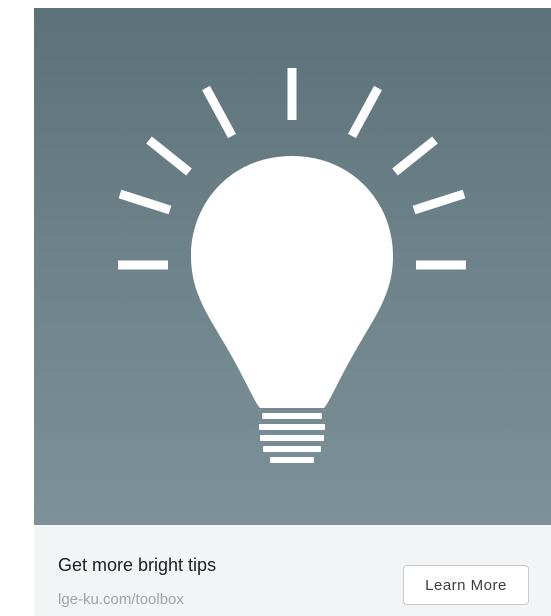 Image resolution: width=551 pixels, height=616 pixels. Describe the element at coordinates (415, 156) in the screenshot. I see `light-ray-mid-right` at that location.